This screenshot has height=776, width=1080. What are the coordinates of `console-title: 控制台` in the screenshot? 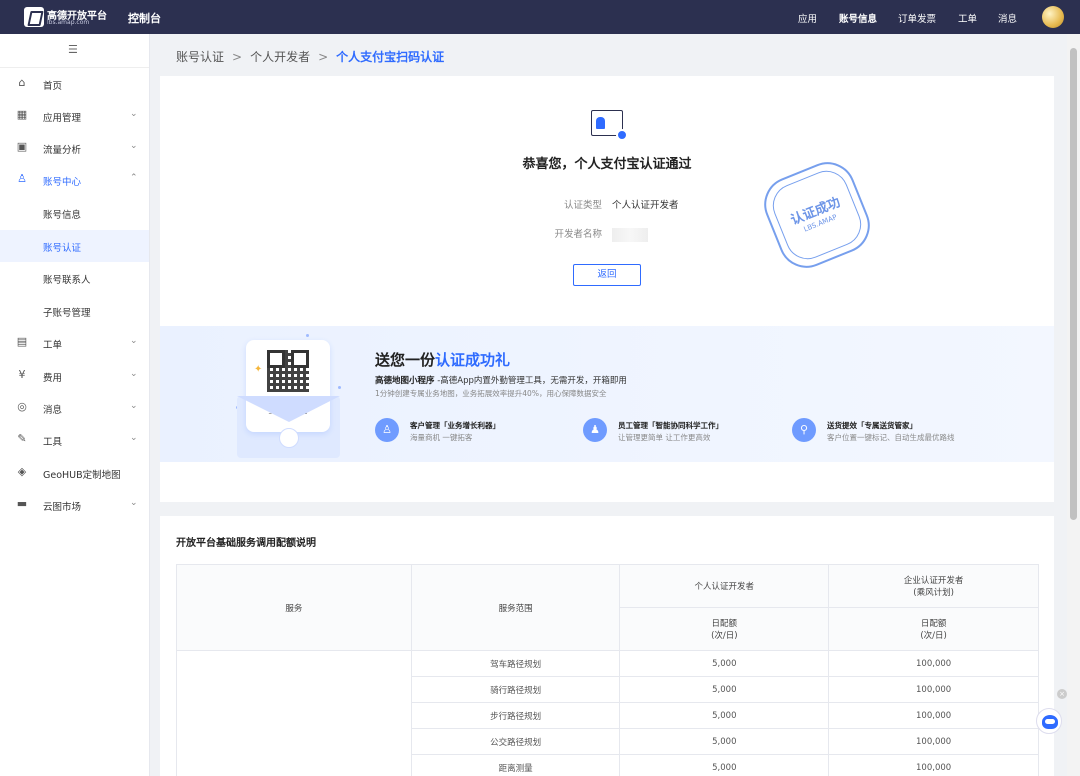 It's located at (144, 18).